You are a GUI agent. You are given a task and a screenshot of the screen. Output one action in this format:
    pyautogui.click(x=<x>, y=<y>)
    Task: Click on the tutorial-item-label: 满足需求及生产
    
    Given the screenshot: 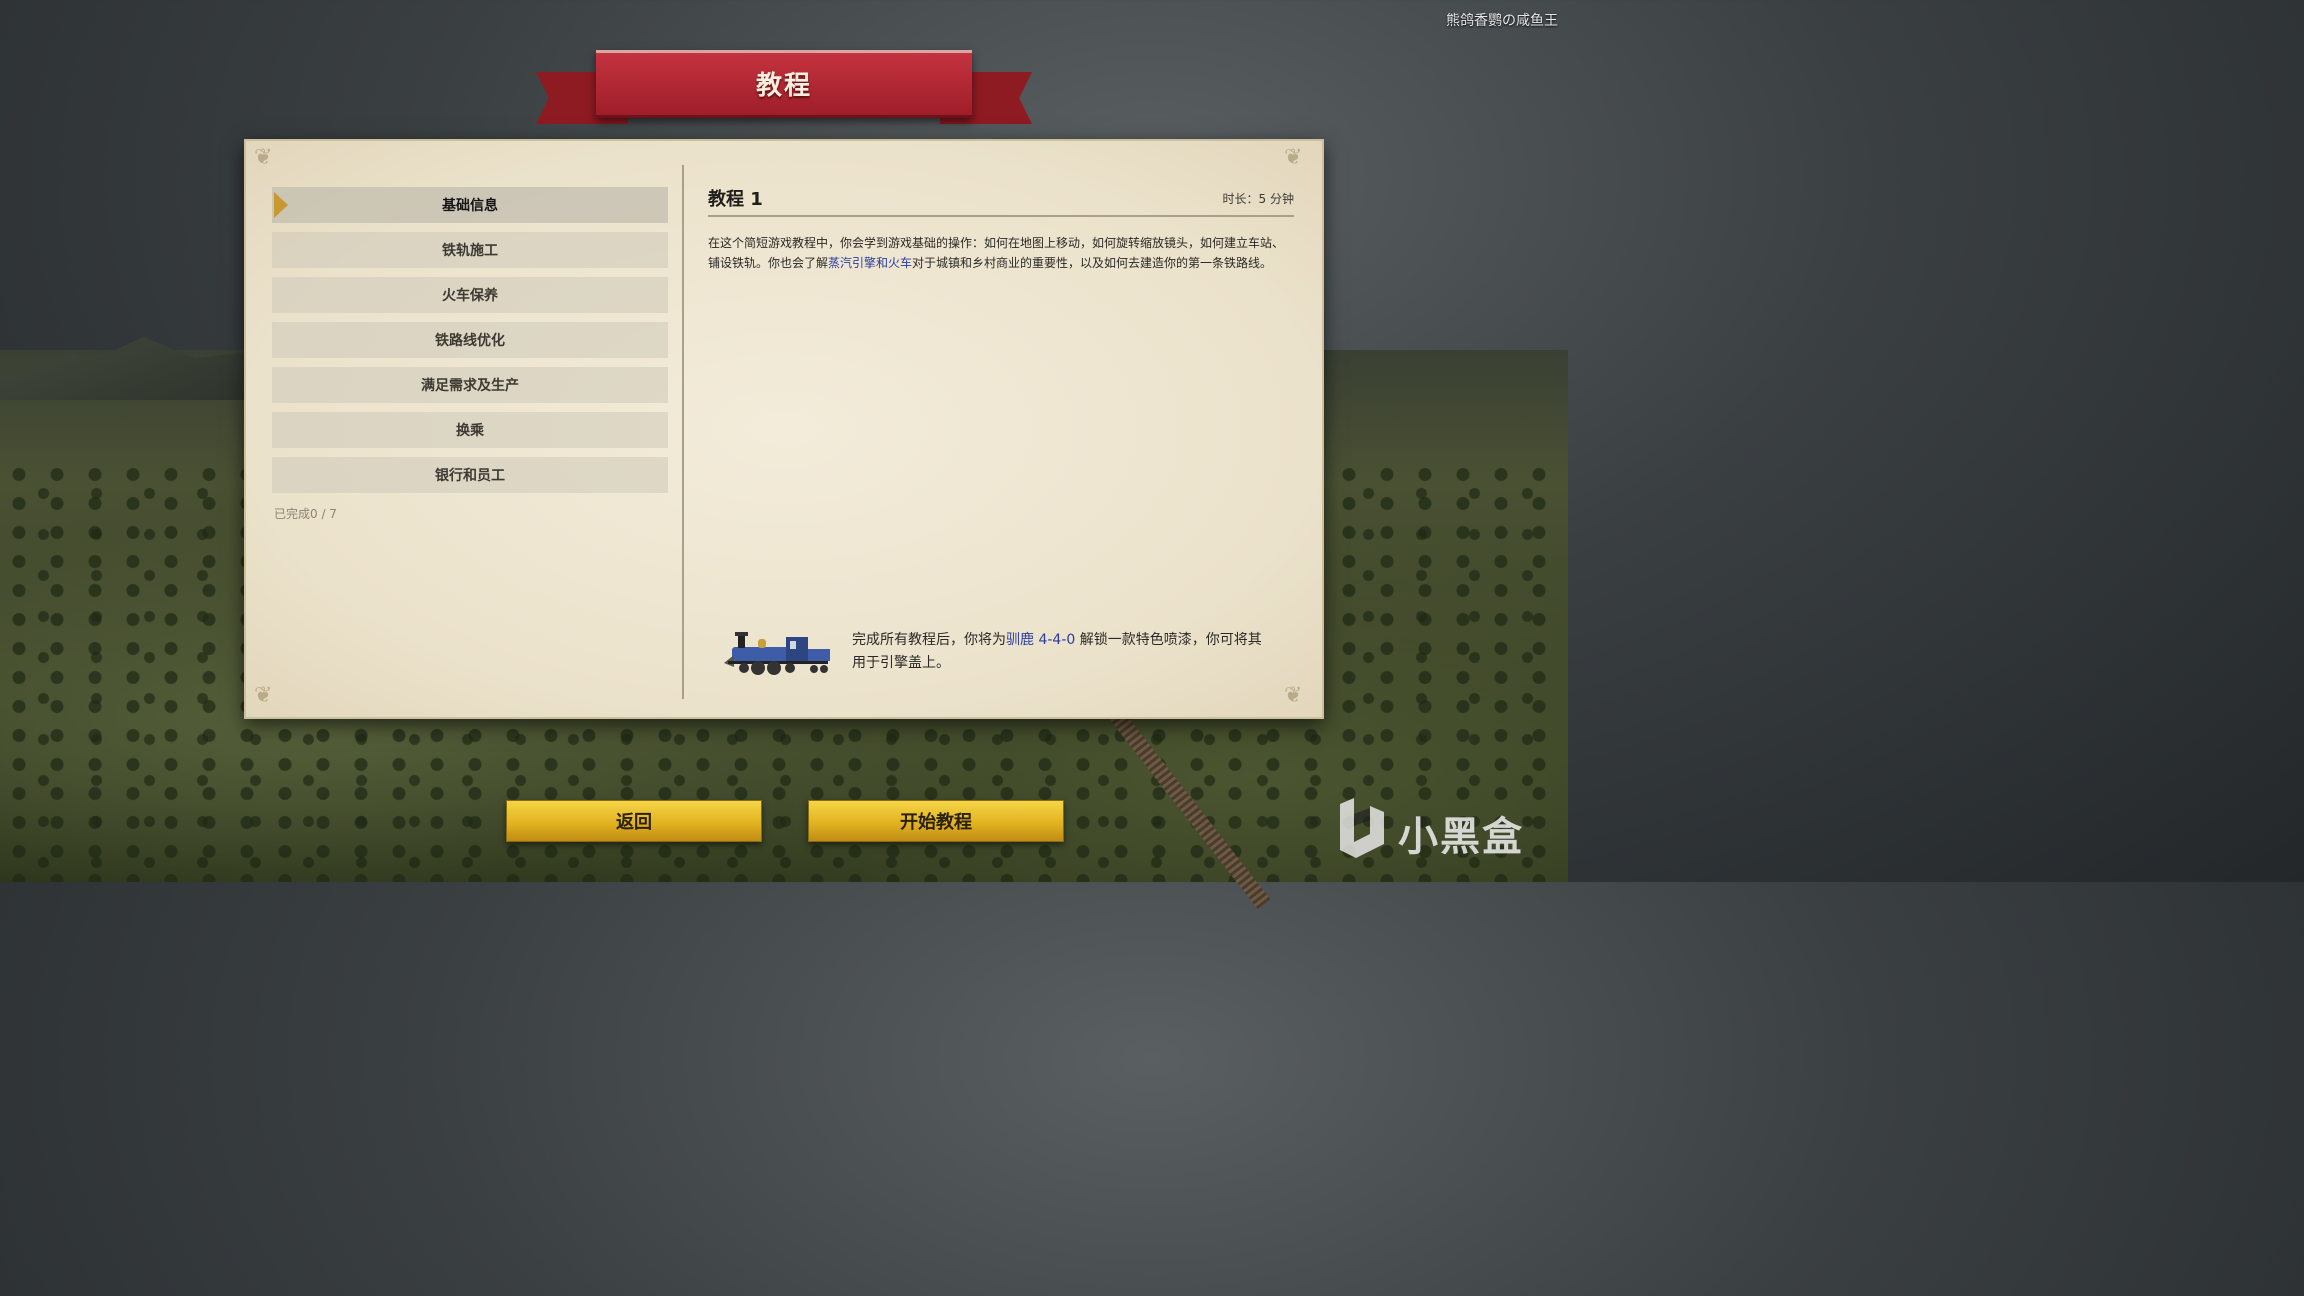 What is the action you would take?
    pyautogui.click(x=470, y=386)
    